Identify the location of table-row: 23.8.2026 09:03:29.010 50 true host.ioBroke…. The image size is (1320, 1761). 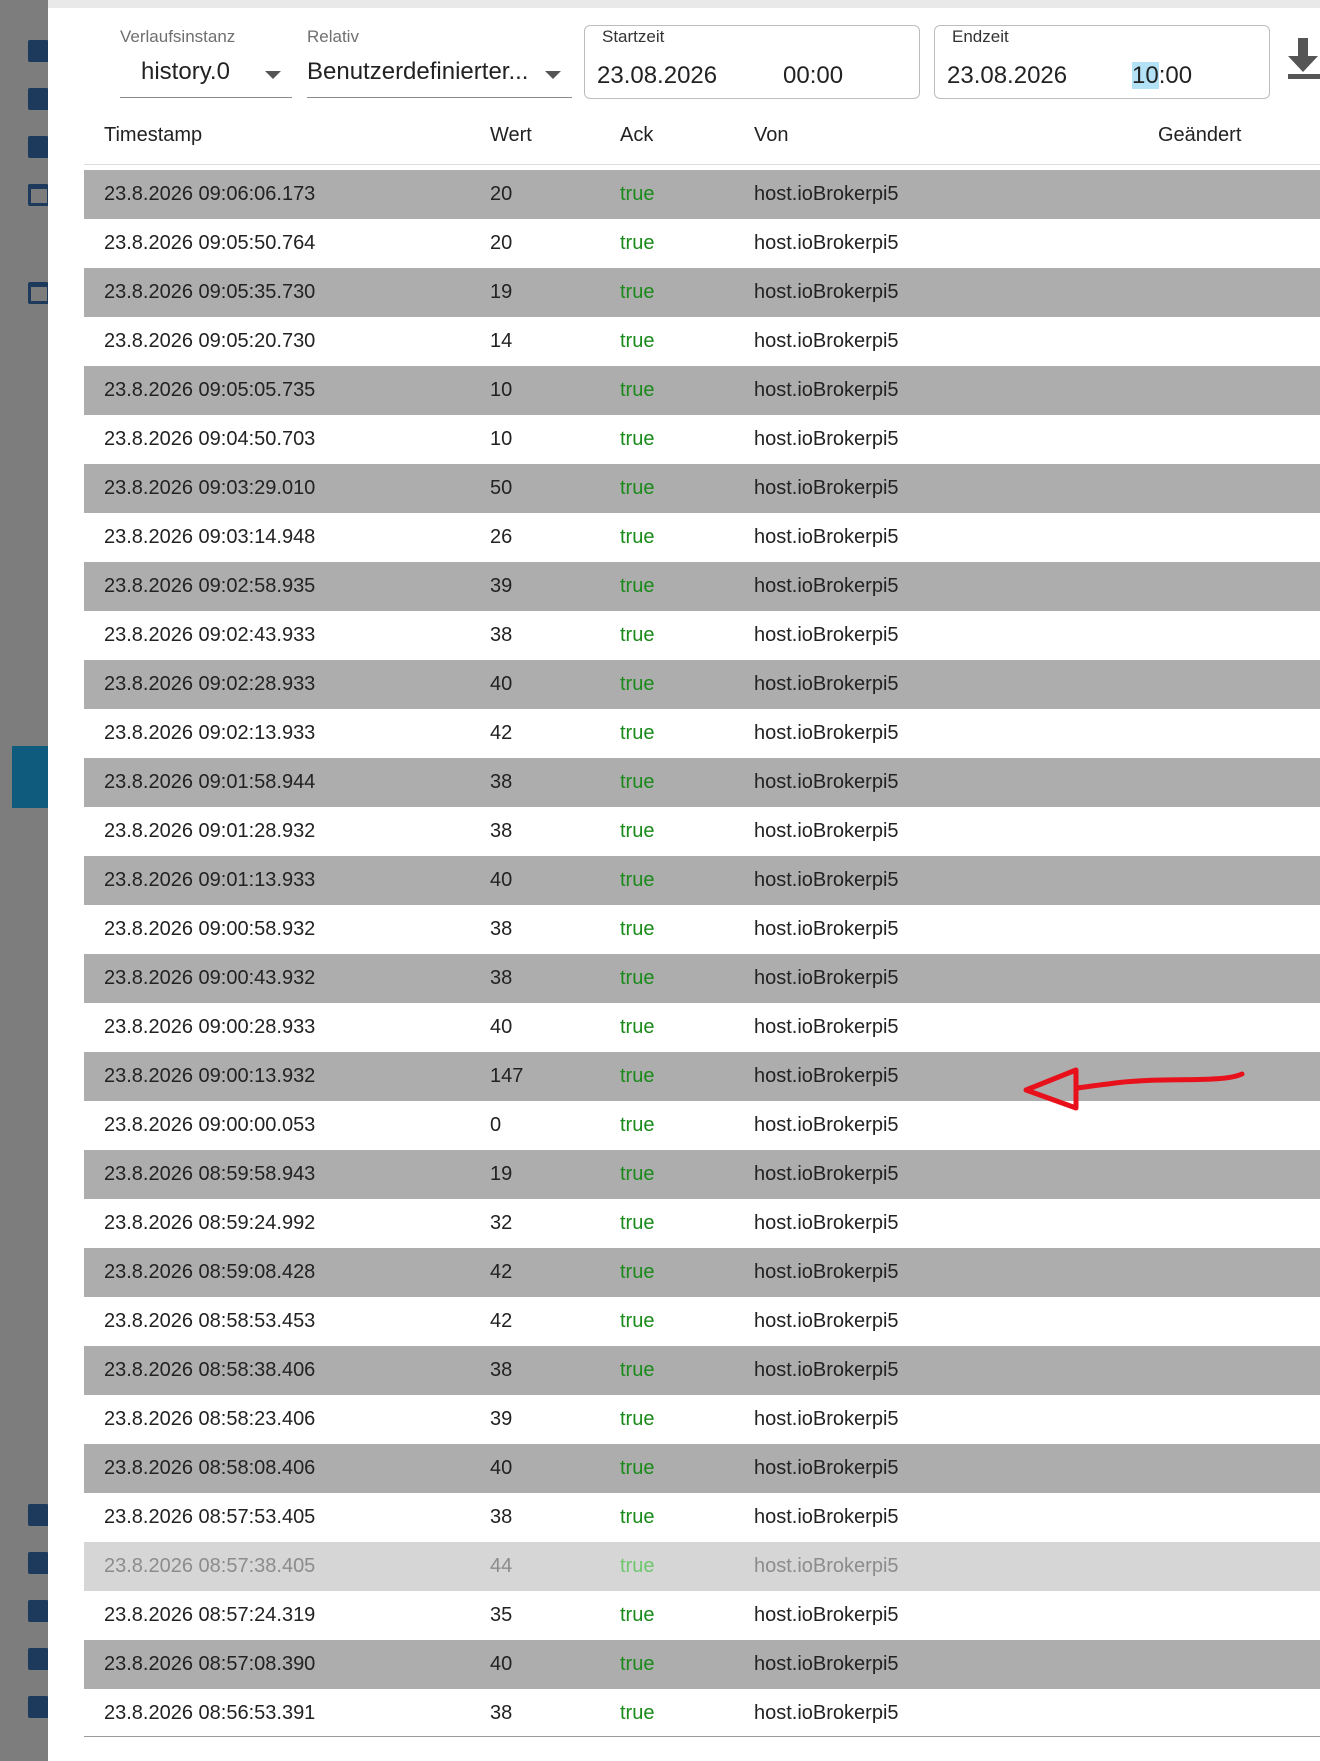
(702, 488).